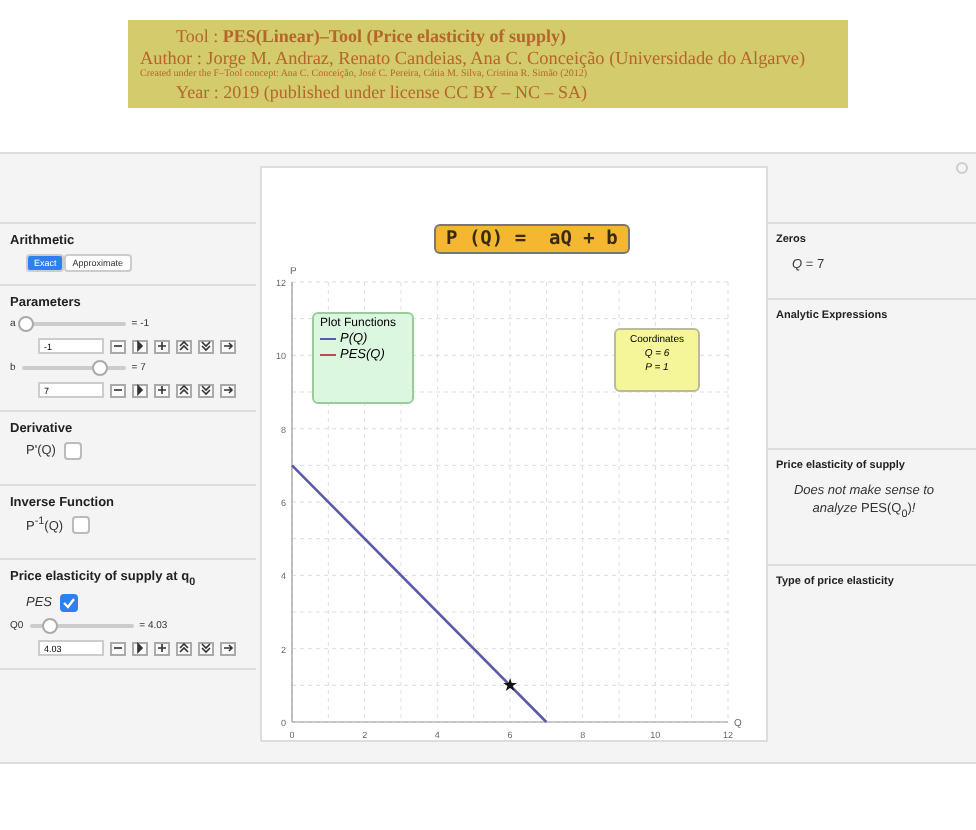  I want to click on banner-text: Year : 2019 (published under license CC BY – NC – SA), so click(381, 92).